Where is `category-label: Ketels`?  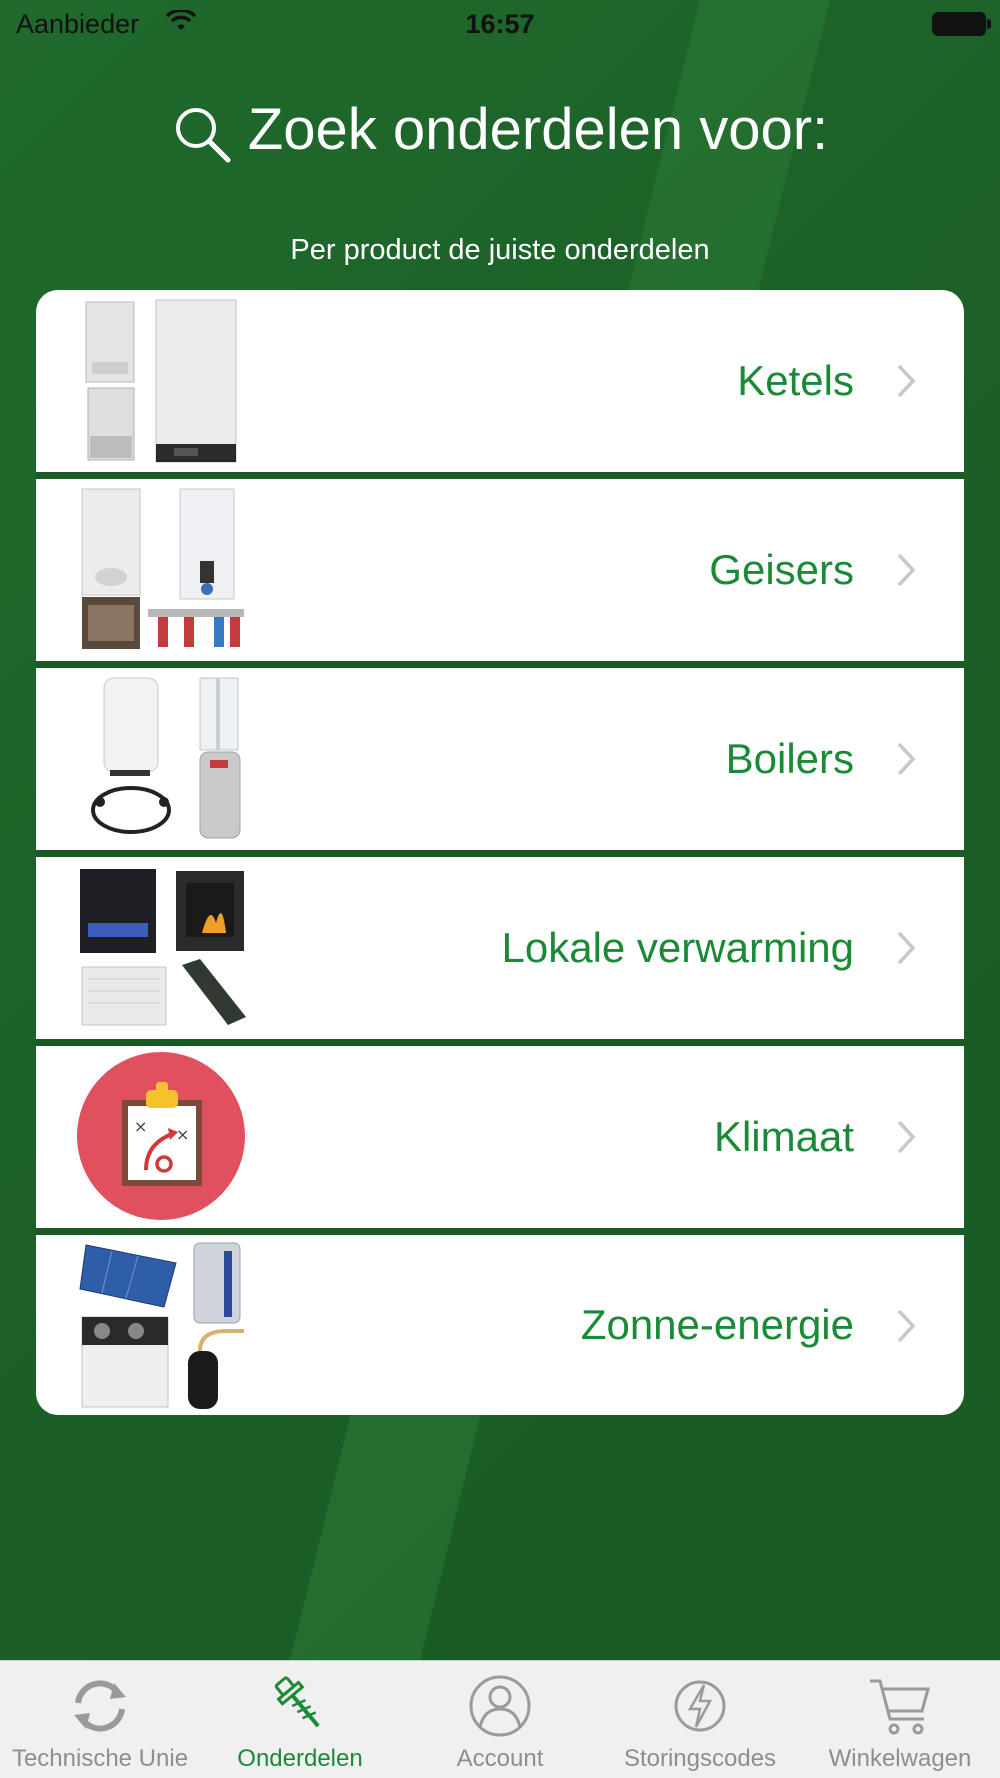
category-label: Ketels is located at coordinates (795, 380).